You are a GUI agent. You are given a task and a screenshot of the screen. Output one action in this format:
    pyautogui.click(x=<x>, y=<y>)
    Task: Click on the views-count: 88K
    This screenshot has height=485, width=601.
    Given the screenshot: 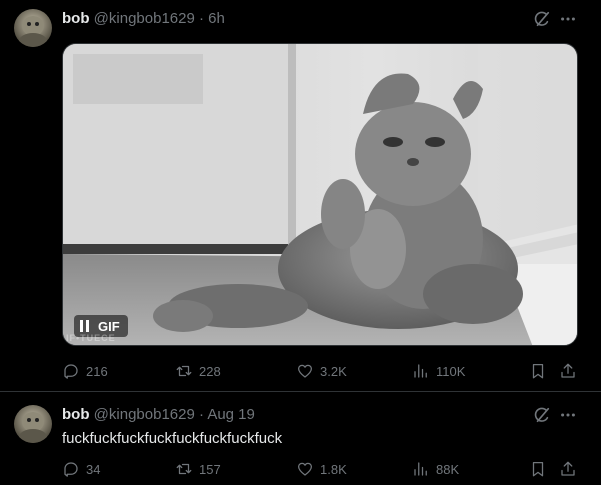 What is the action you would take?
    pyautogui.click(x=448, y=469)
    